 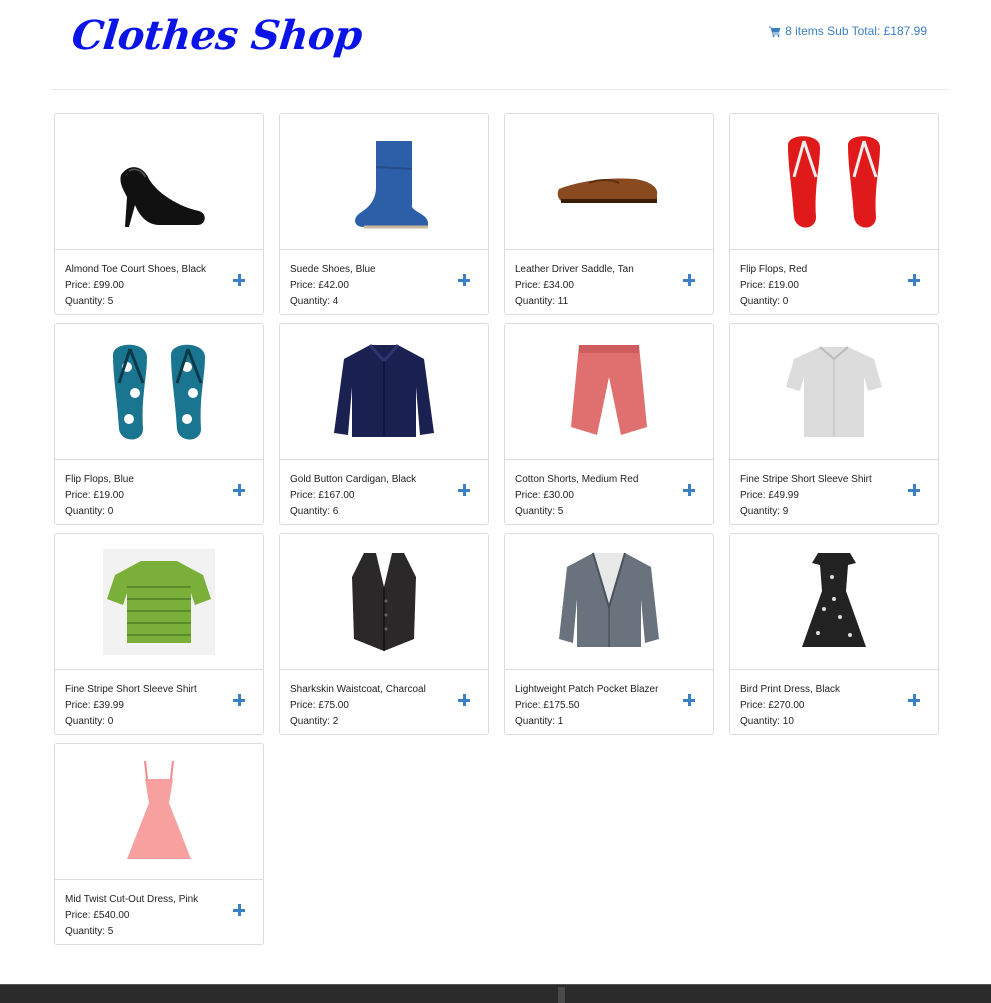 I want to click on cart-summary: 8 items Sub Total: £187.99, so click(x=848, y=31).